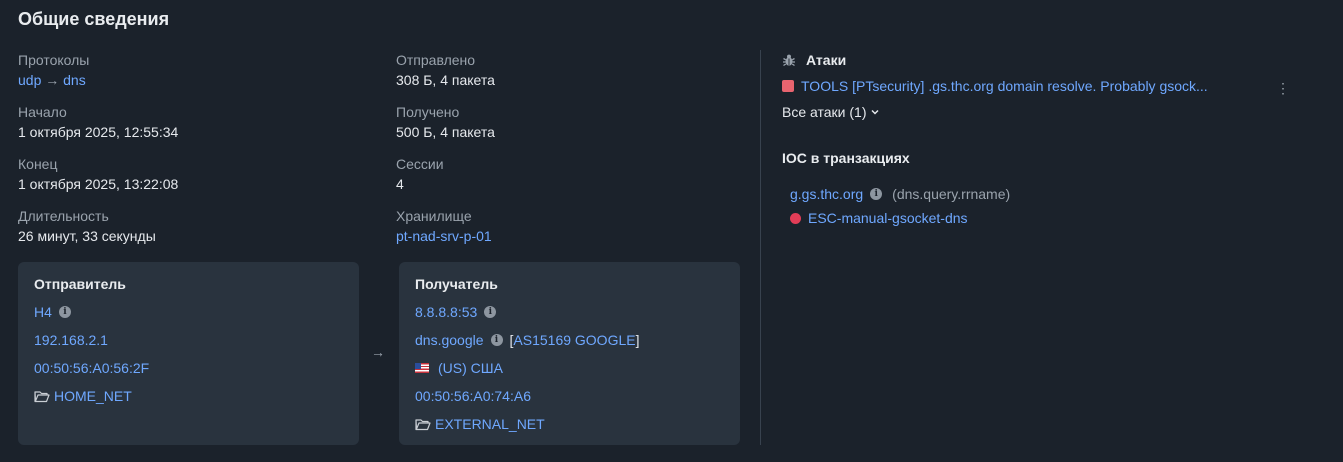 This screenshot has height=462, width=1343. I want to click on receiver-net-link: EXTERNAL_NET, so click(490, 424).